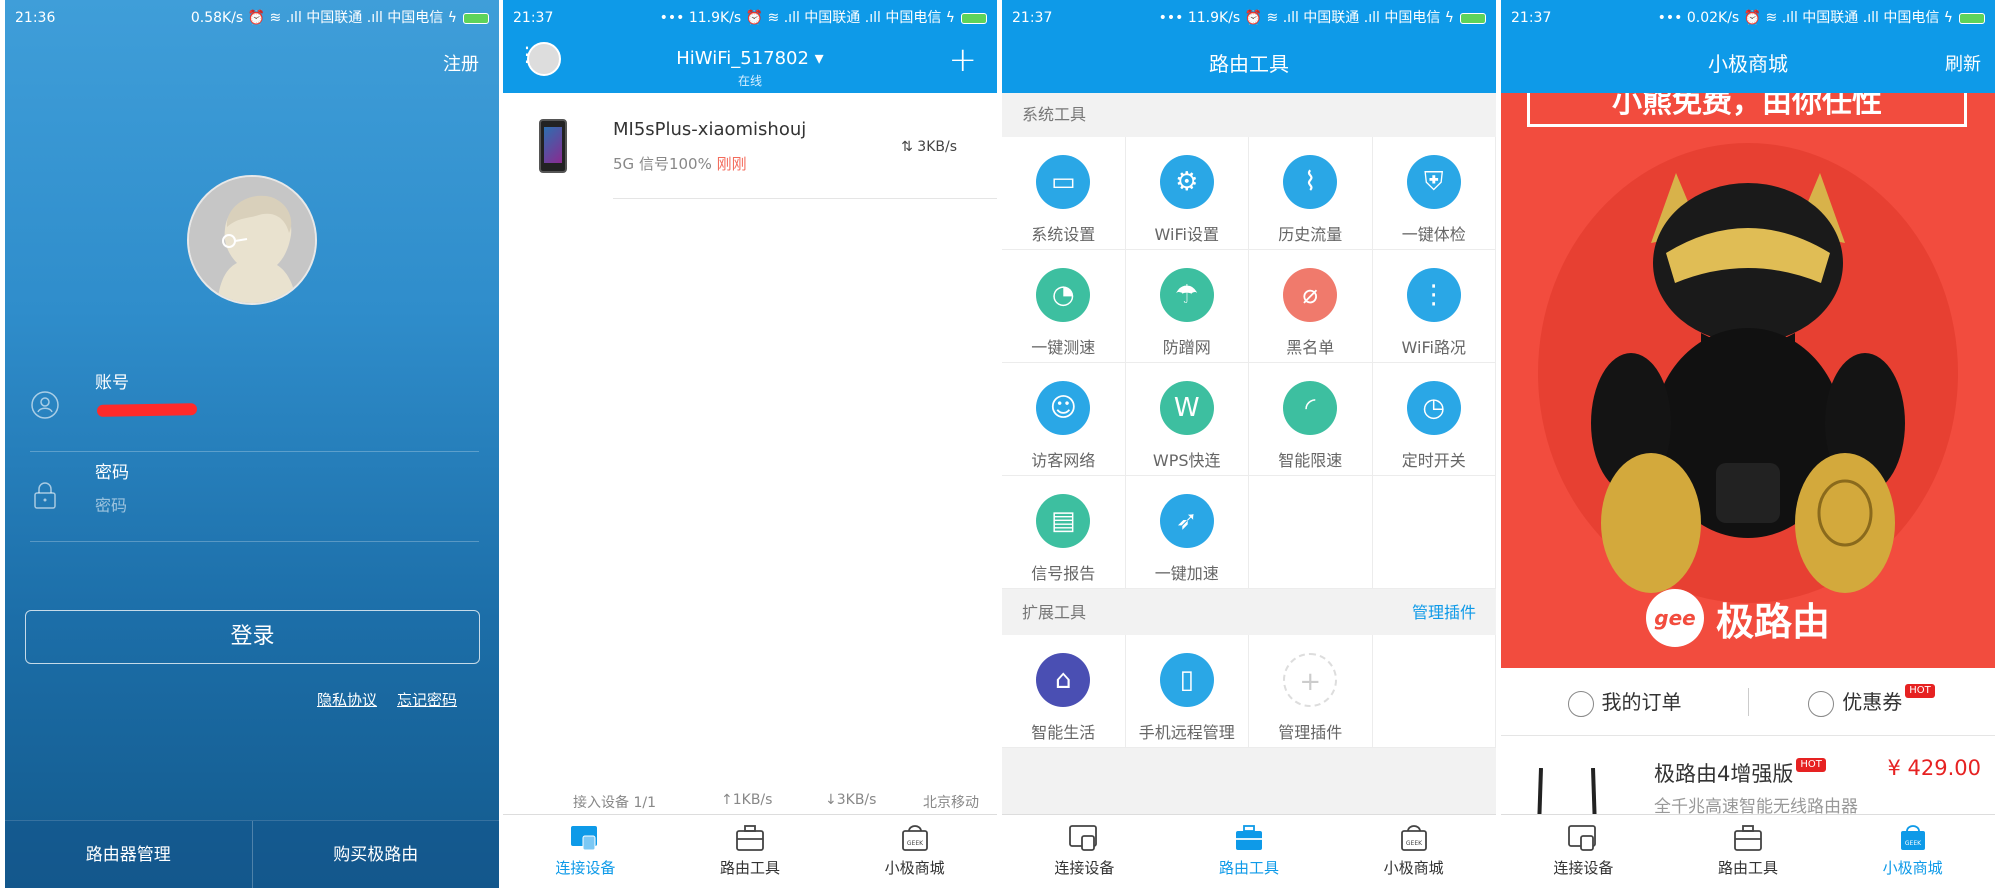 The image size is (2000, 888). Describe the element at coordinates (1310, 680) in the screenshot. I see `plus-icon: +` at that location.